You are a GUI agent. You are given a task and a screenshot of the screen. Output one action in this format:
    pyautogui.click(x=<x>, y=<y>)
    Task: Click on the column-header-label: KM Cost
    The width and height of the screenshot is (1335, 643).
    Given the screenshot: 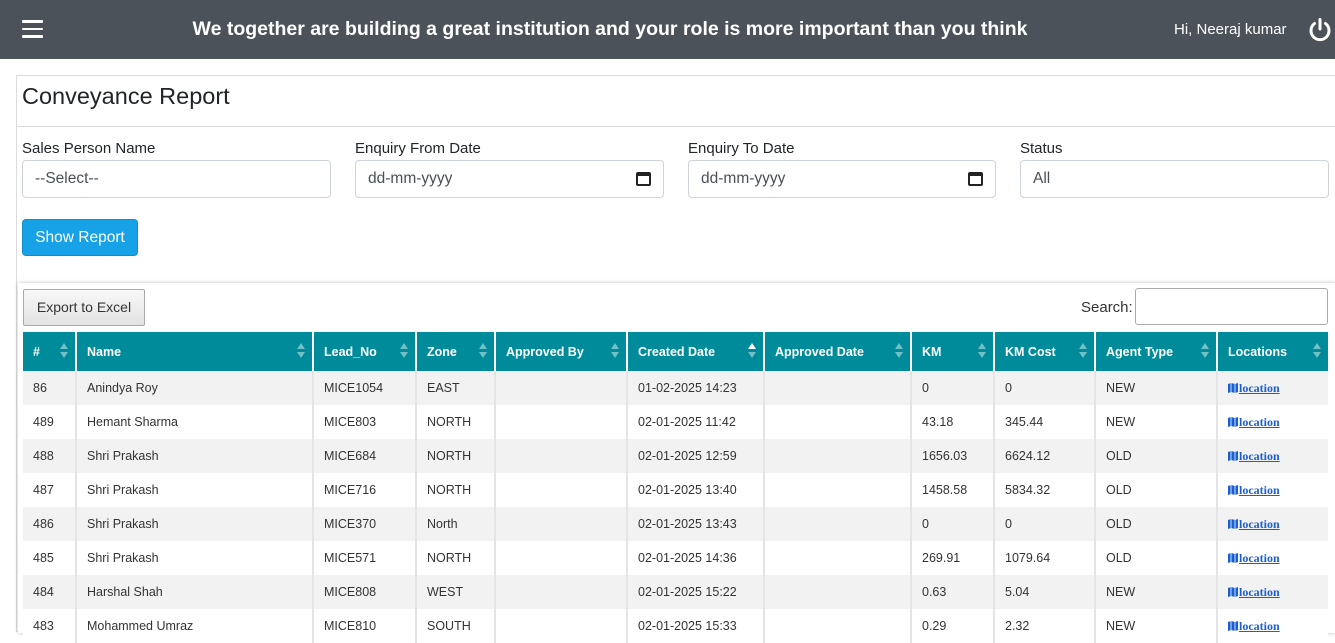 What is the action you would take?
    pyautogui.click(x=1030, y=351)
    